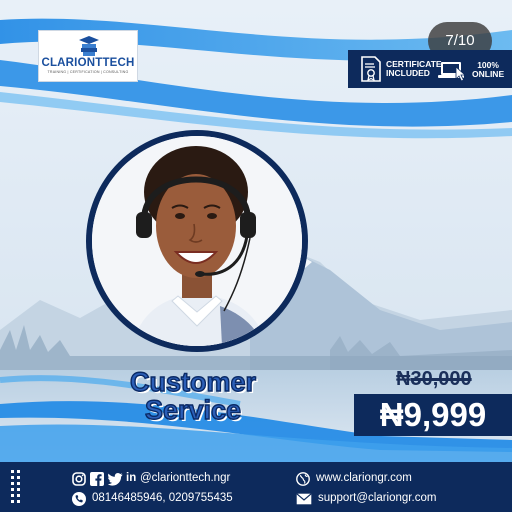  Describe the element at coordinates (79, 479) in the screenshot. I see `instagram-icon` at that location.